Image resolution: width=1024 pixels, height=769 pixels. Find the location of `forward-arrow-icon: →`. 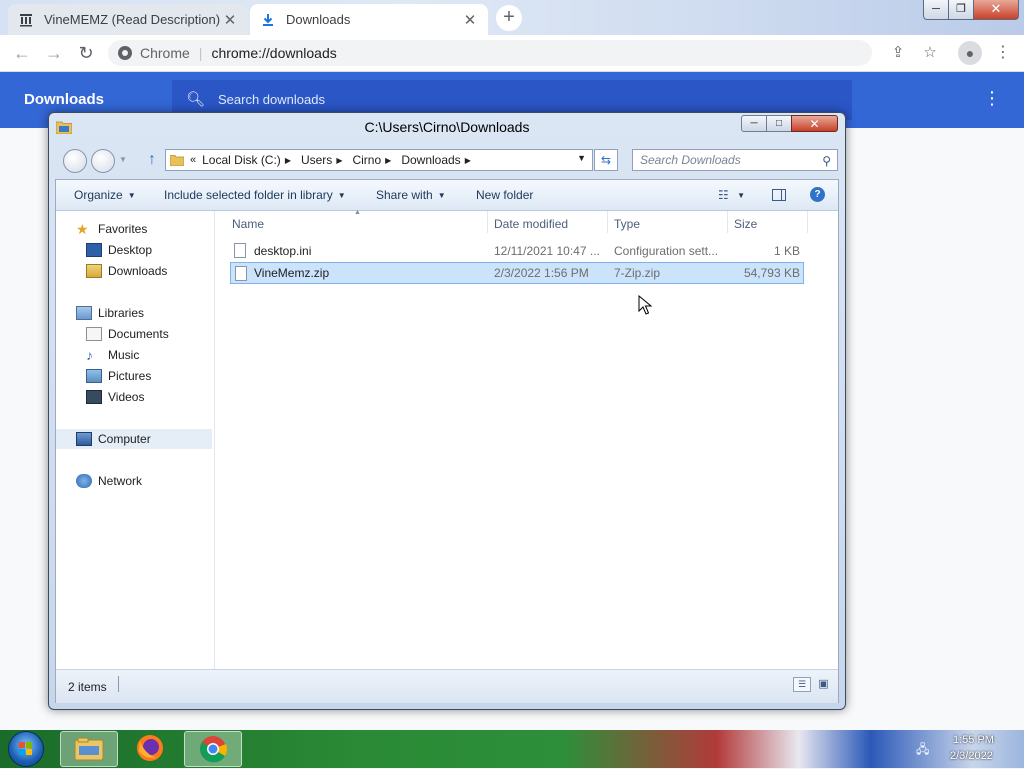

forward-arrow-icon: → is located at coordinates (54, 53).